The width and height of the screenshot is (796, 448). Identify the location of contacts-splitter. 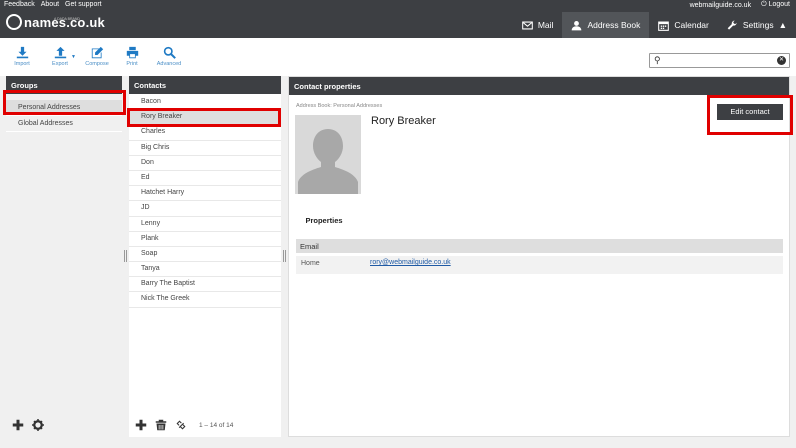
(284, 256).